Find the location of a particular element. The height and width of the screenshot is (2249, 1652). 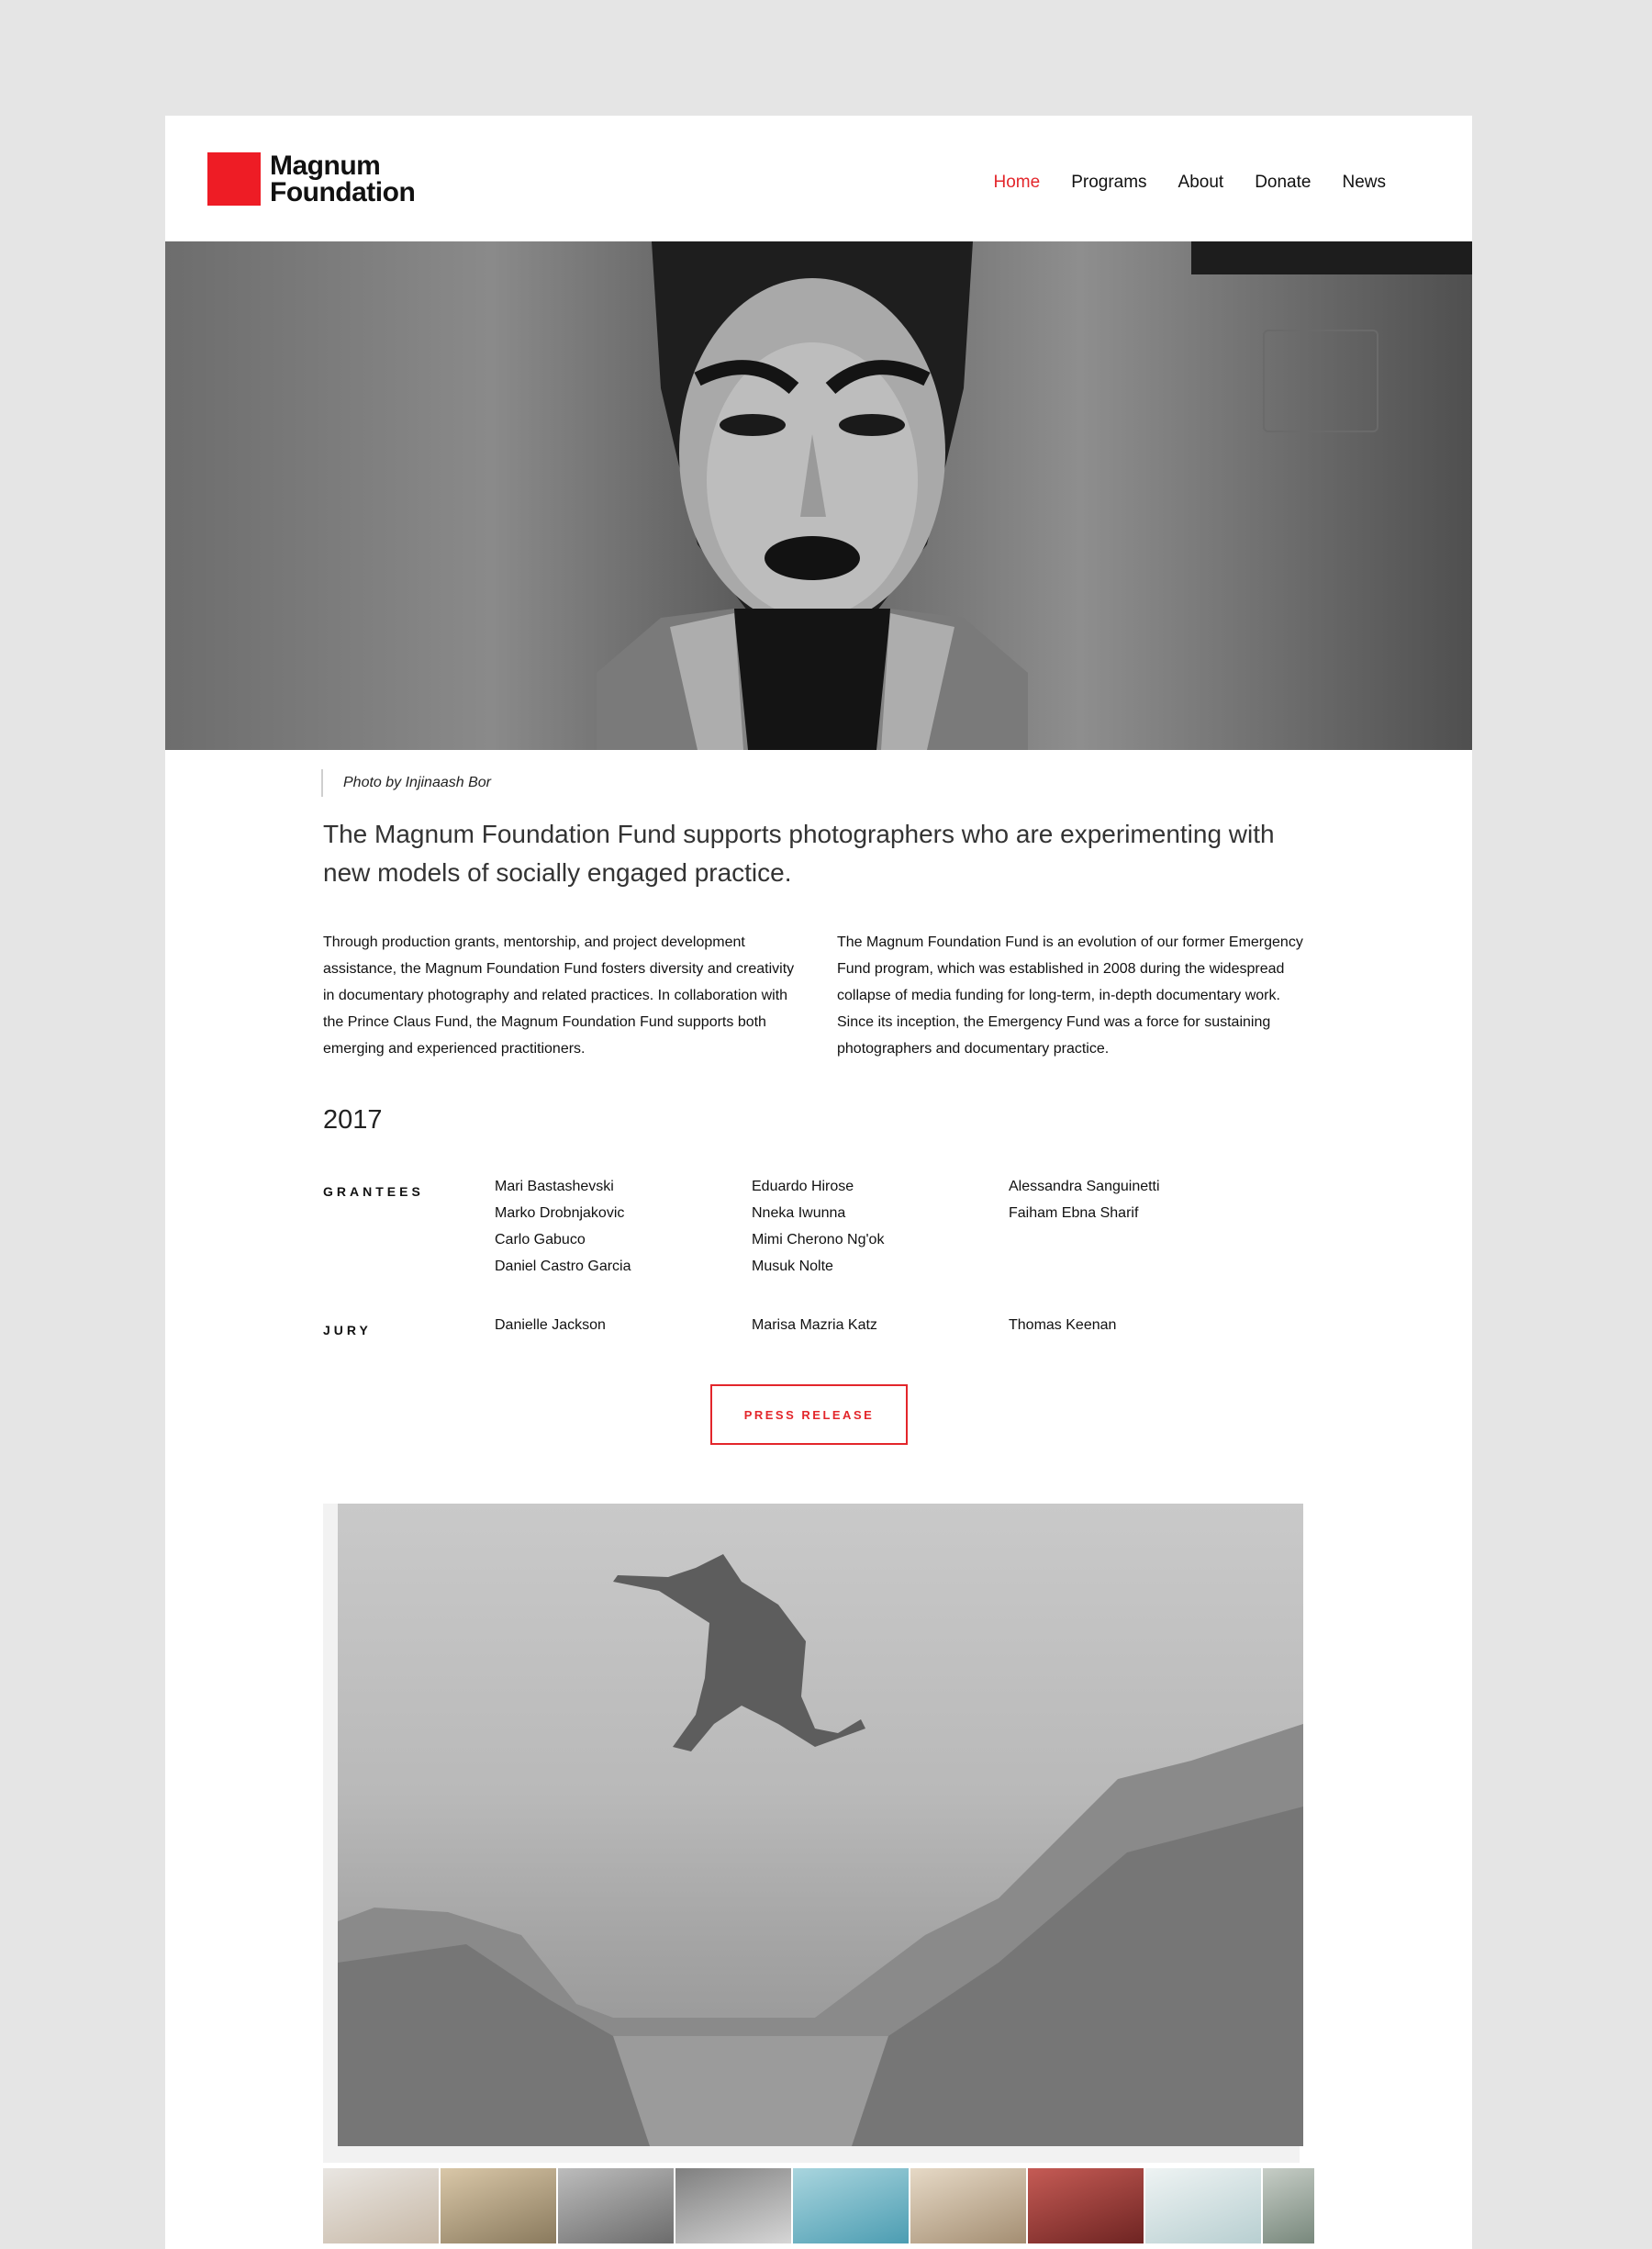

nav-about: About is located at coordinates (1201, 183).